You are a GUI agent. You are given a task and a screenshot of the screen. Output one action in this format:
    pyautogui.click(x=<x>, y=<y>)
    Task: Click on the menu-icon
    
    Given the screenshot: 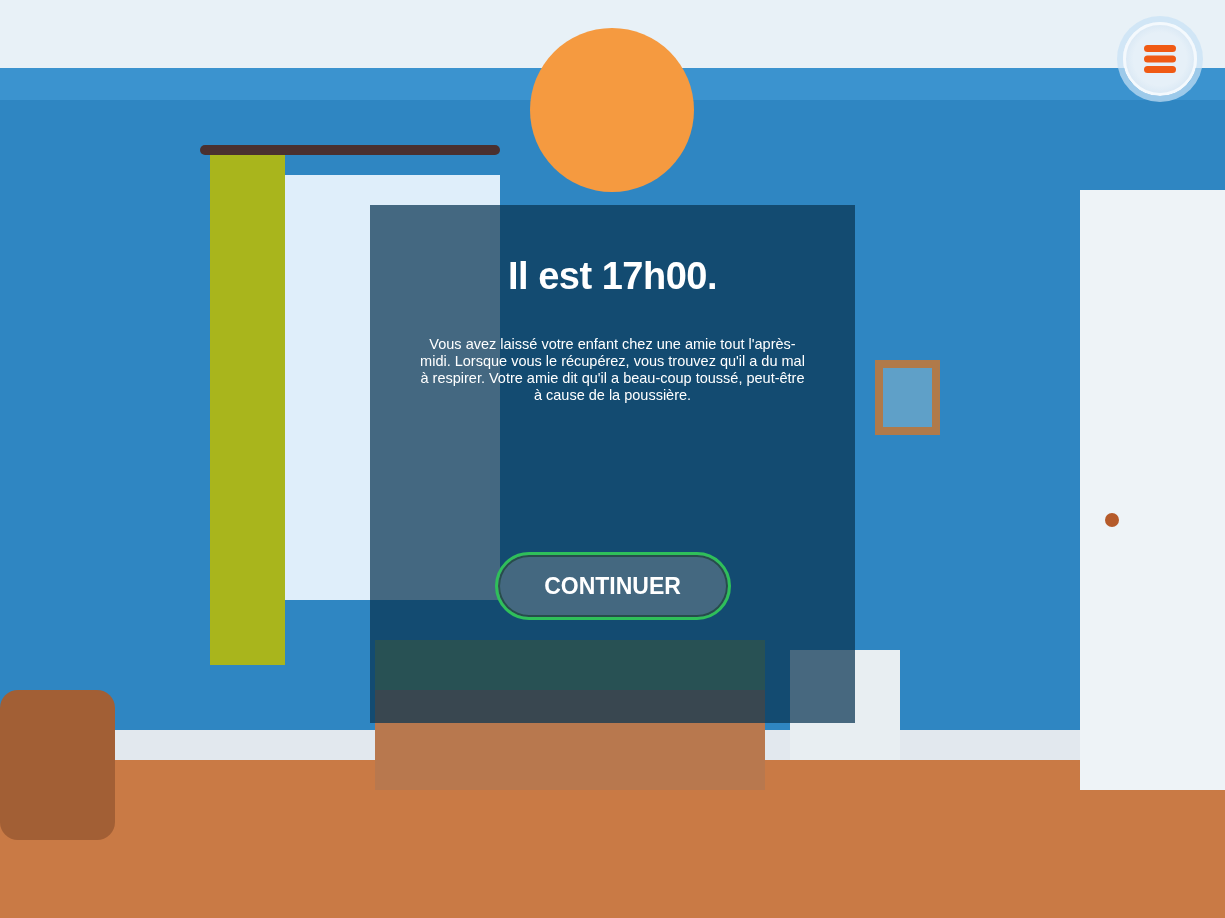 What is the action you would take?
    pyautogui.click(x=1160, y=59)
    